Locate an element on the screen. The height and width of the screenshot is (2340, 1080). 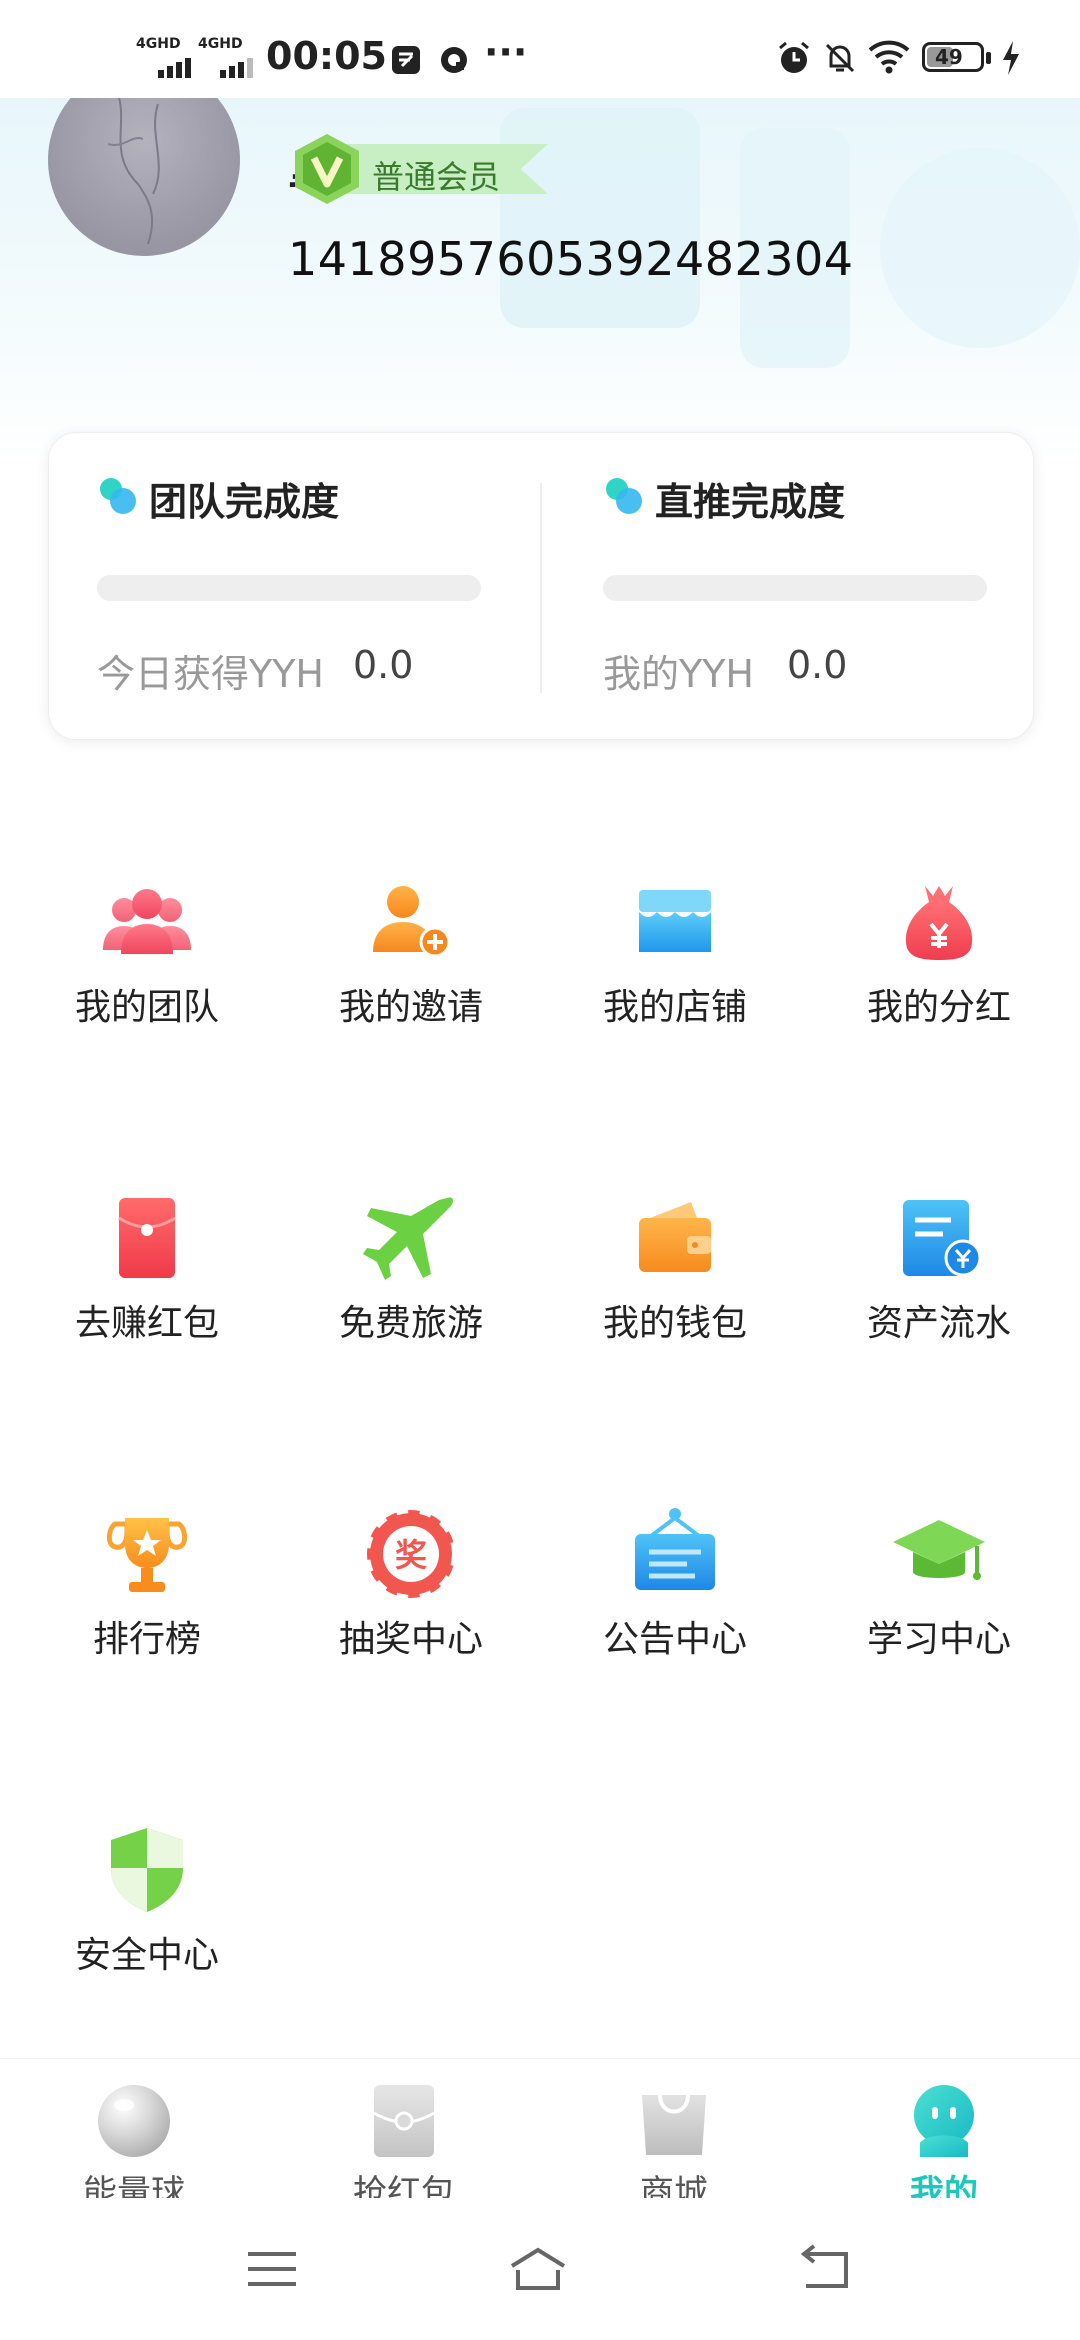
direct-progress-section: 直推完成度 我的YYH 0.0 is located at coordinates (823, 586).